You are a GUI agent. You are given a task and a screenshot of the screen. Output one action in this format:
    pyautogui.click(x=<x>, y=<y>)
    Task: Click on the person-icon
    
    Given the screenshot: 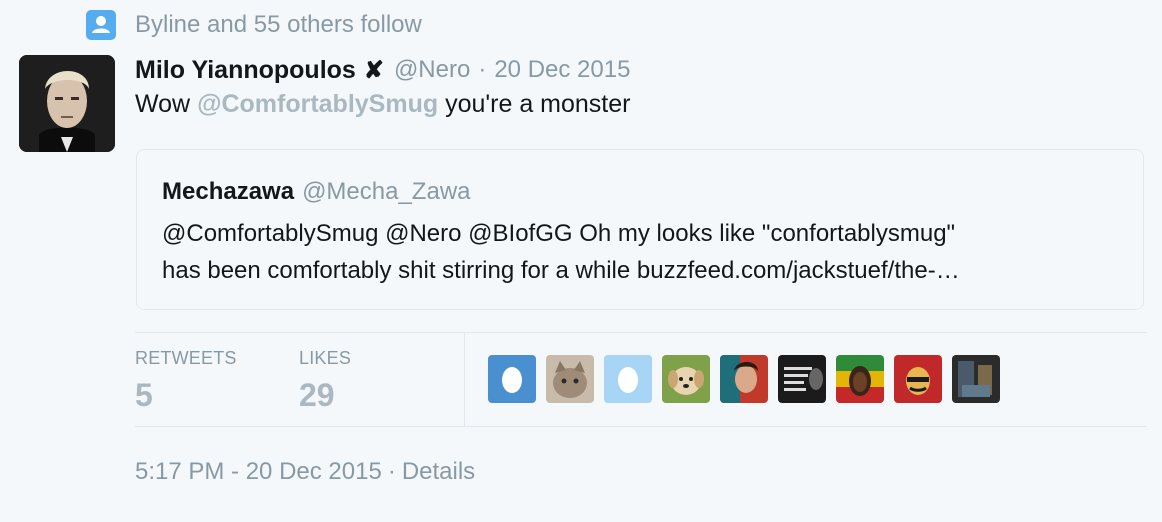 What is the action you would take?
    pyautogui.click(x=101, y=25)
    